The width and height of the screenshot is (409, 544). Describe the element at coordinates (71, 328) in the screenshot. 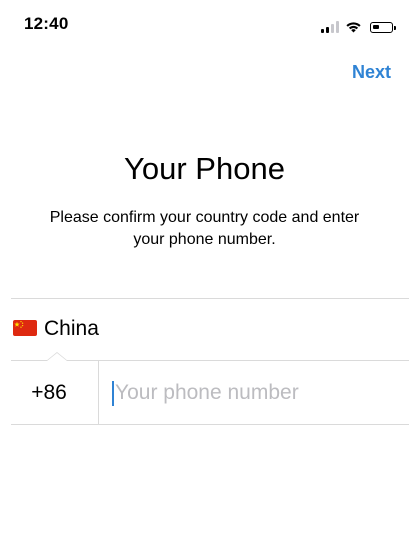

I see `country-name: China` at that location.